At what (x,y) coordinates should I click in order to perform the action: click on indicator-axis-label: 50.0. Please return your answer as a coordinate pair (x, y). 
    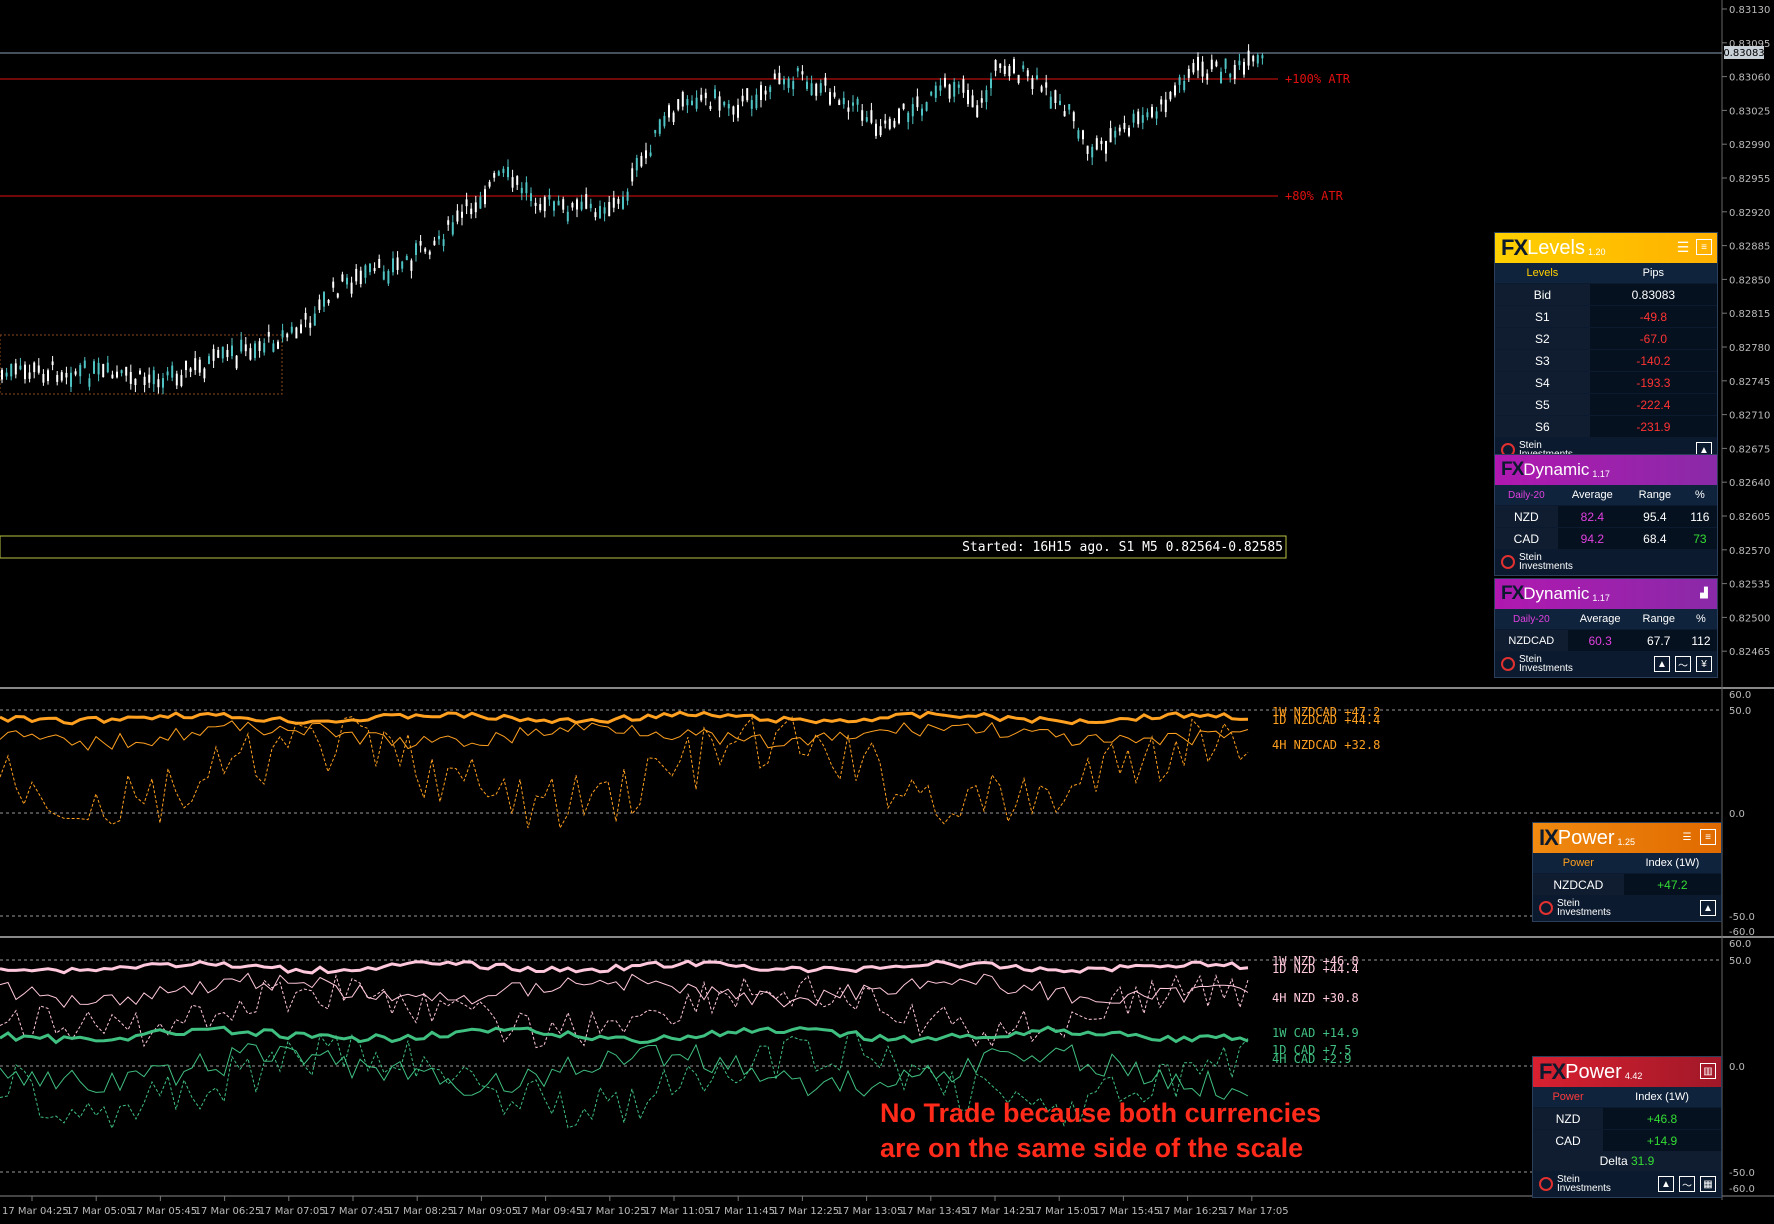
    Looking at the image, I should click on (1740, 961).